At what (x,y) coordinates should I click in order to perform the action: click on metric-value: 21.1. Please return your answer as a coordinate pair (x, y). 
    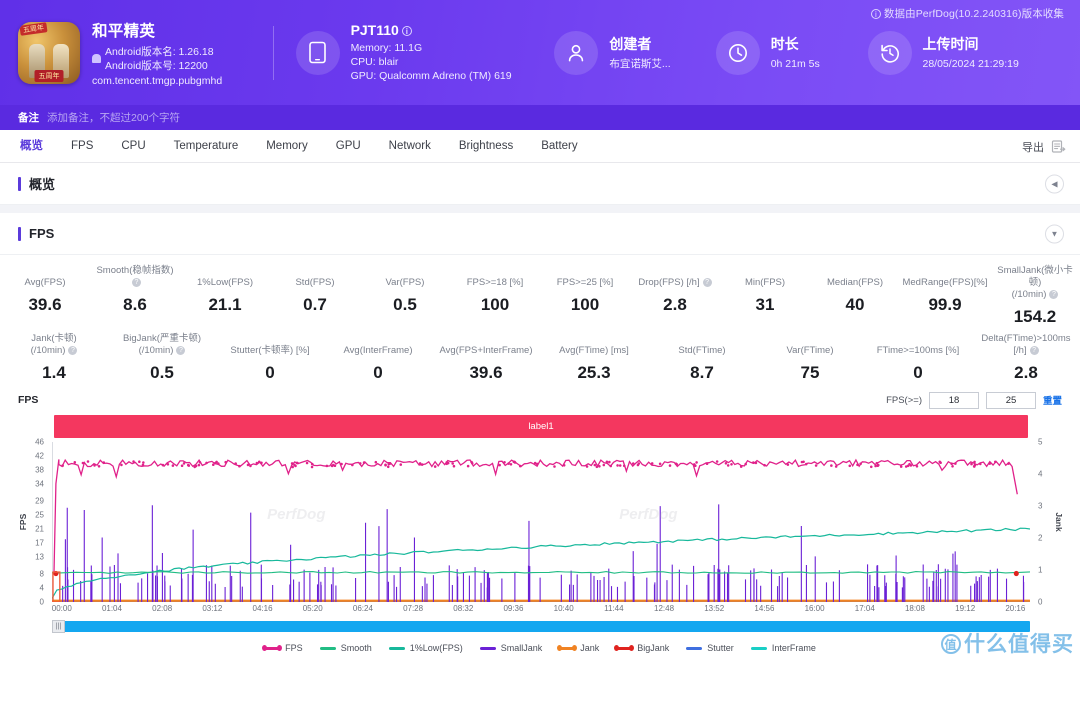
    Looking at the image, I should click on (225, 304).